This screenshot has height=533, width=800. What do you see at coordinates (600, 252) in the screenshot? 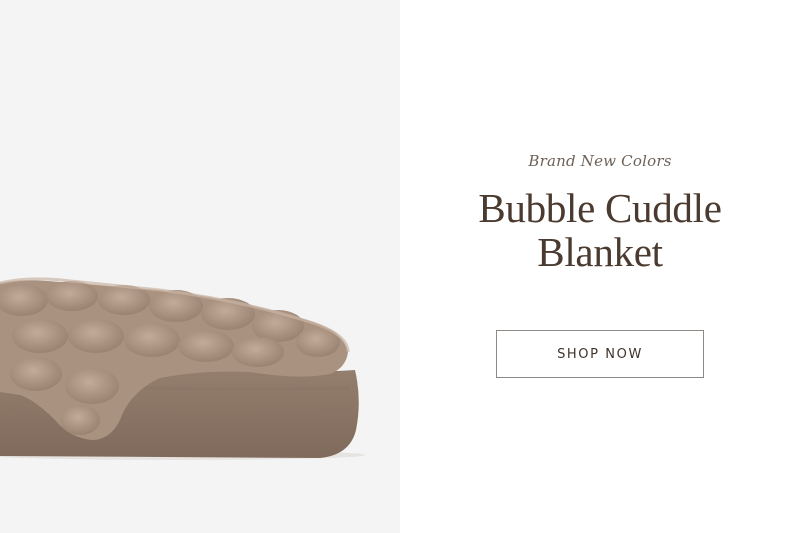
I see `product-title-line-2: Blanket` at bounding box center [600, 252].